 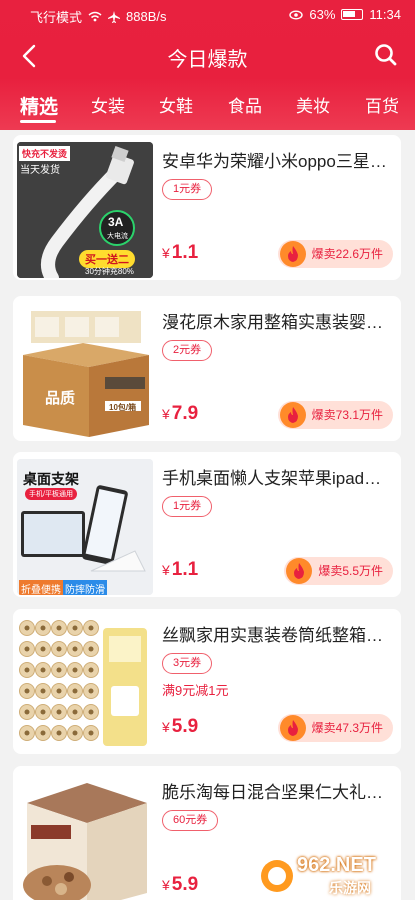 I want to click on eye-icon, so click(x=296, y=14).